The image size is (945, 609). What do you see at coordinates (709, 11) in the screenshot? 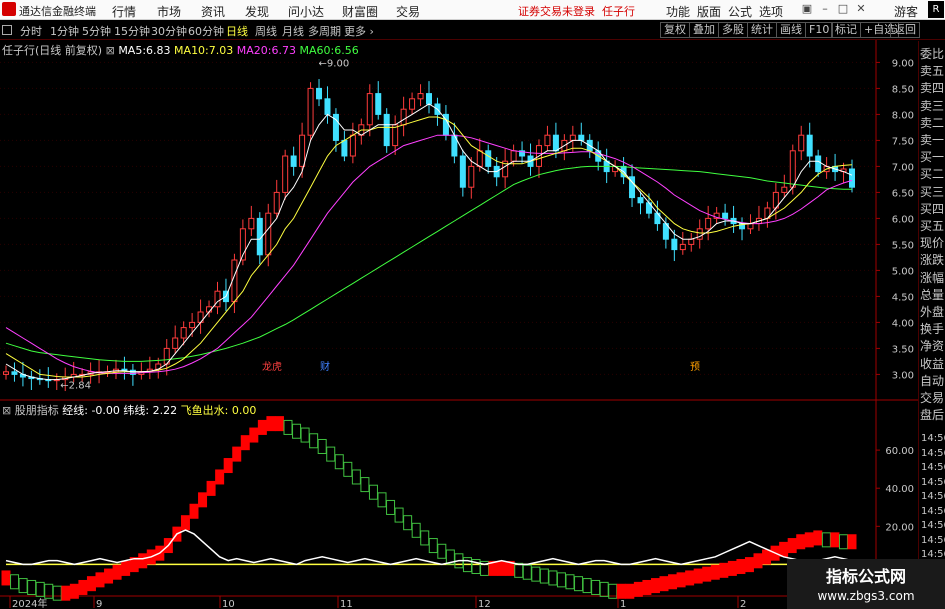
I see `menu-banmian: 版面` at bounding box center [709, 11].